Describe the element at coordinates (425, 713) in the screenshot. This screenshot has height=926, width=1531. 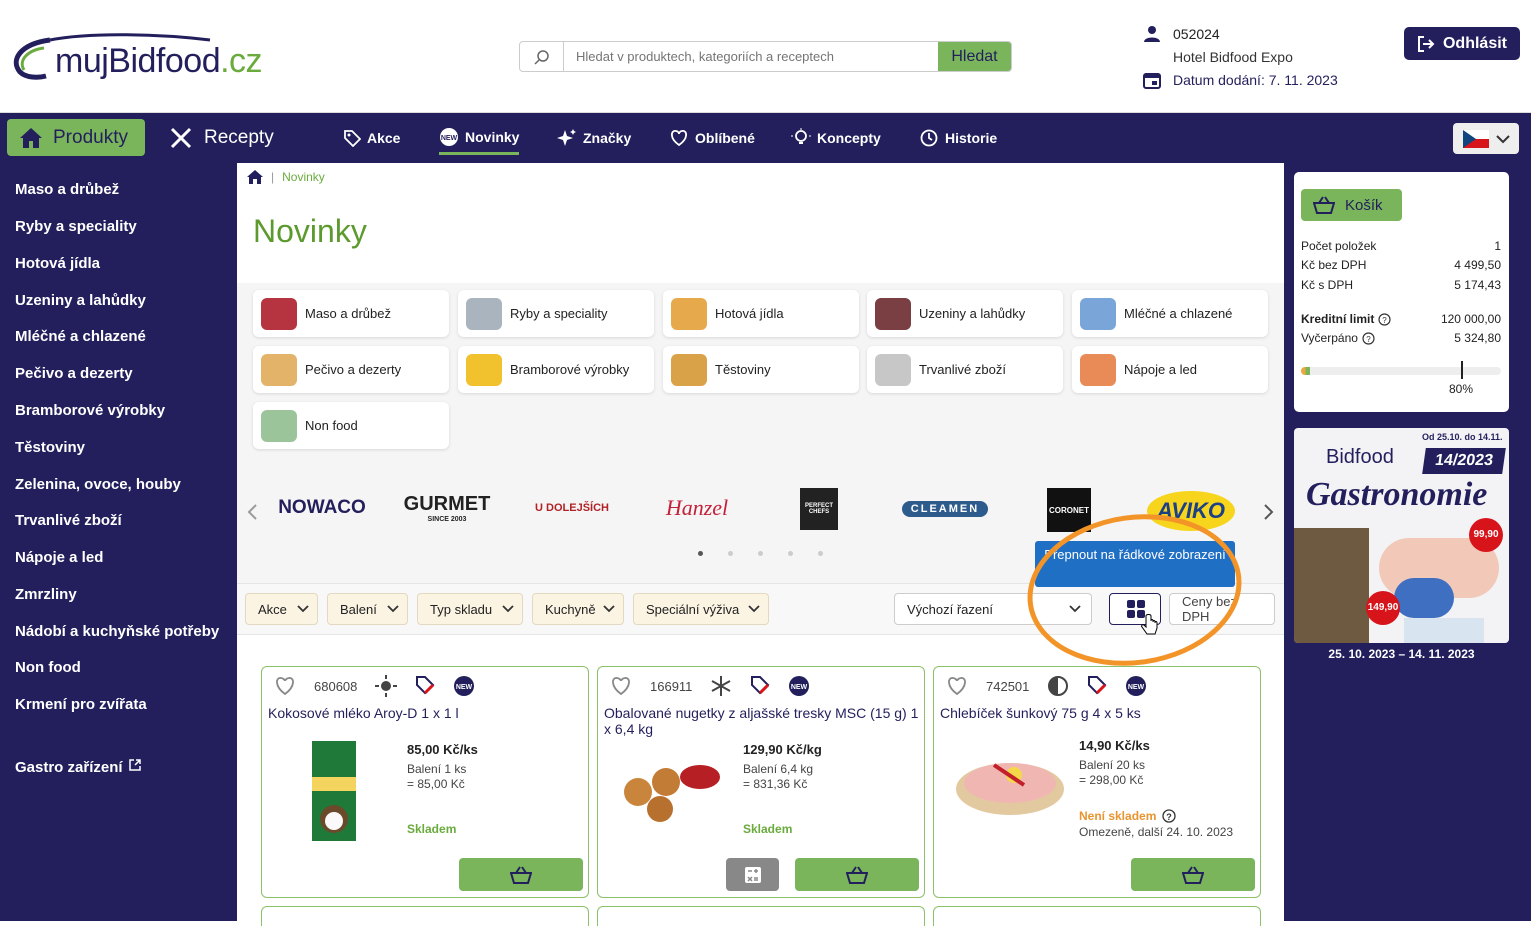
I see `product-name: Kokosové mléko Aroy-D 1 x 1 l` at that location.